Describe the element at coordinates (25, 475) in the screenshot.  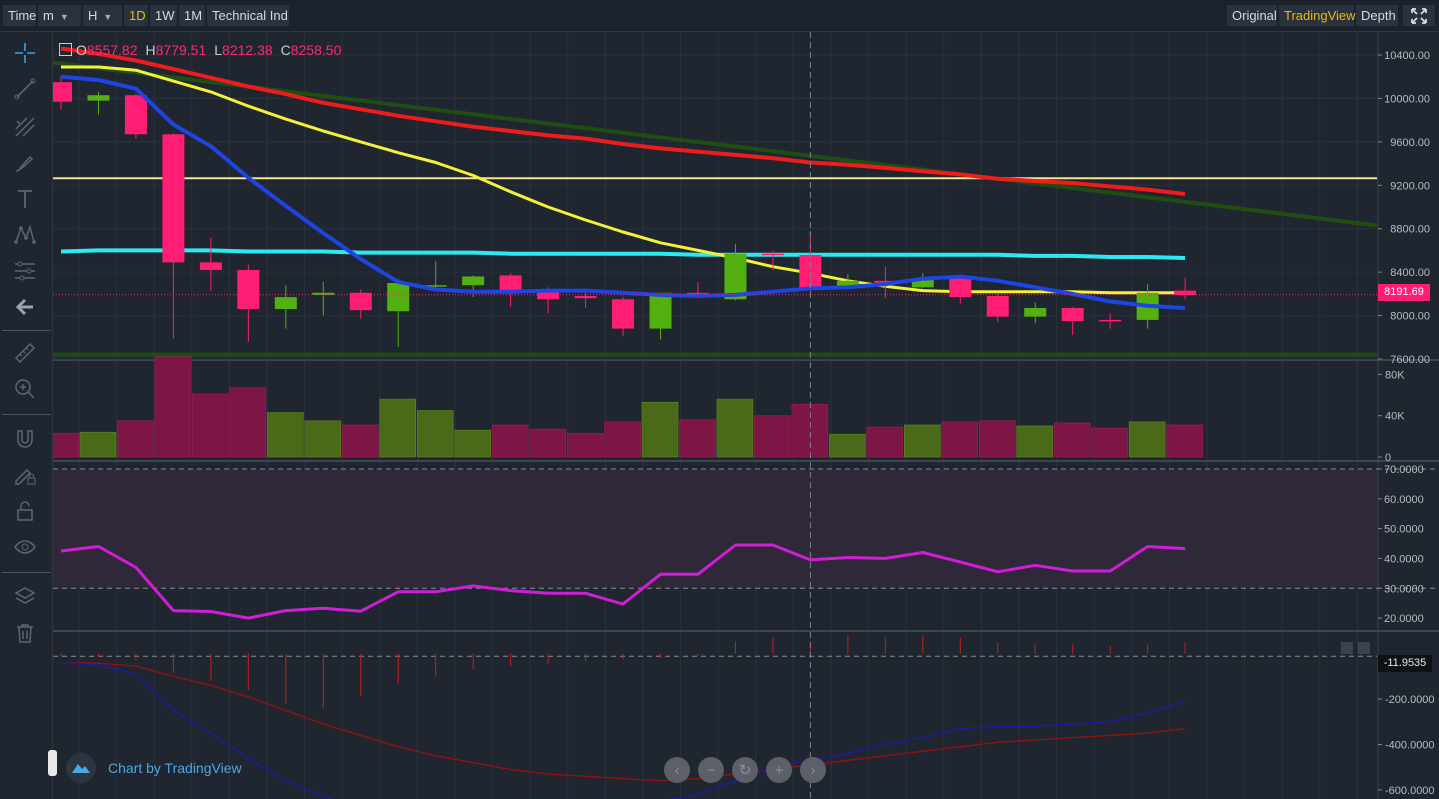
I see `lock-drawing-tool` at that location.